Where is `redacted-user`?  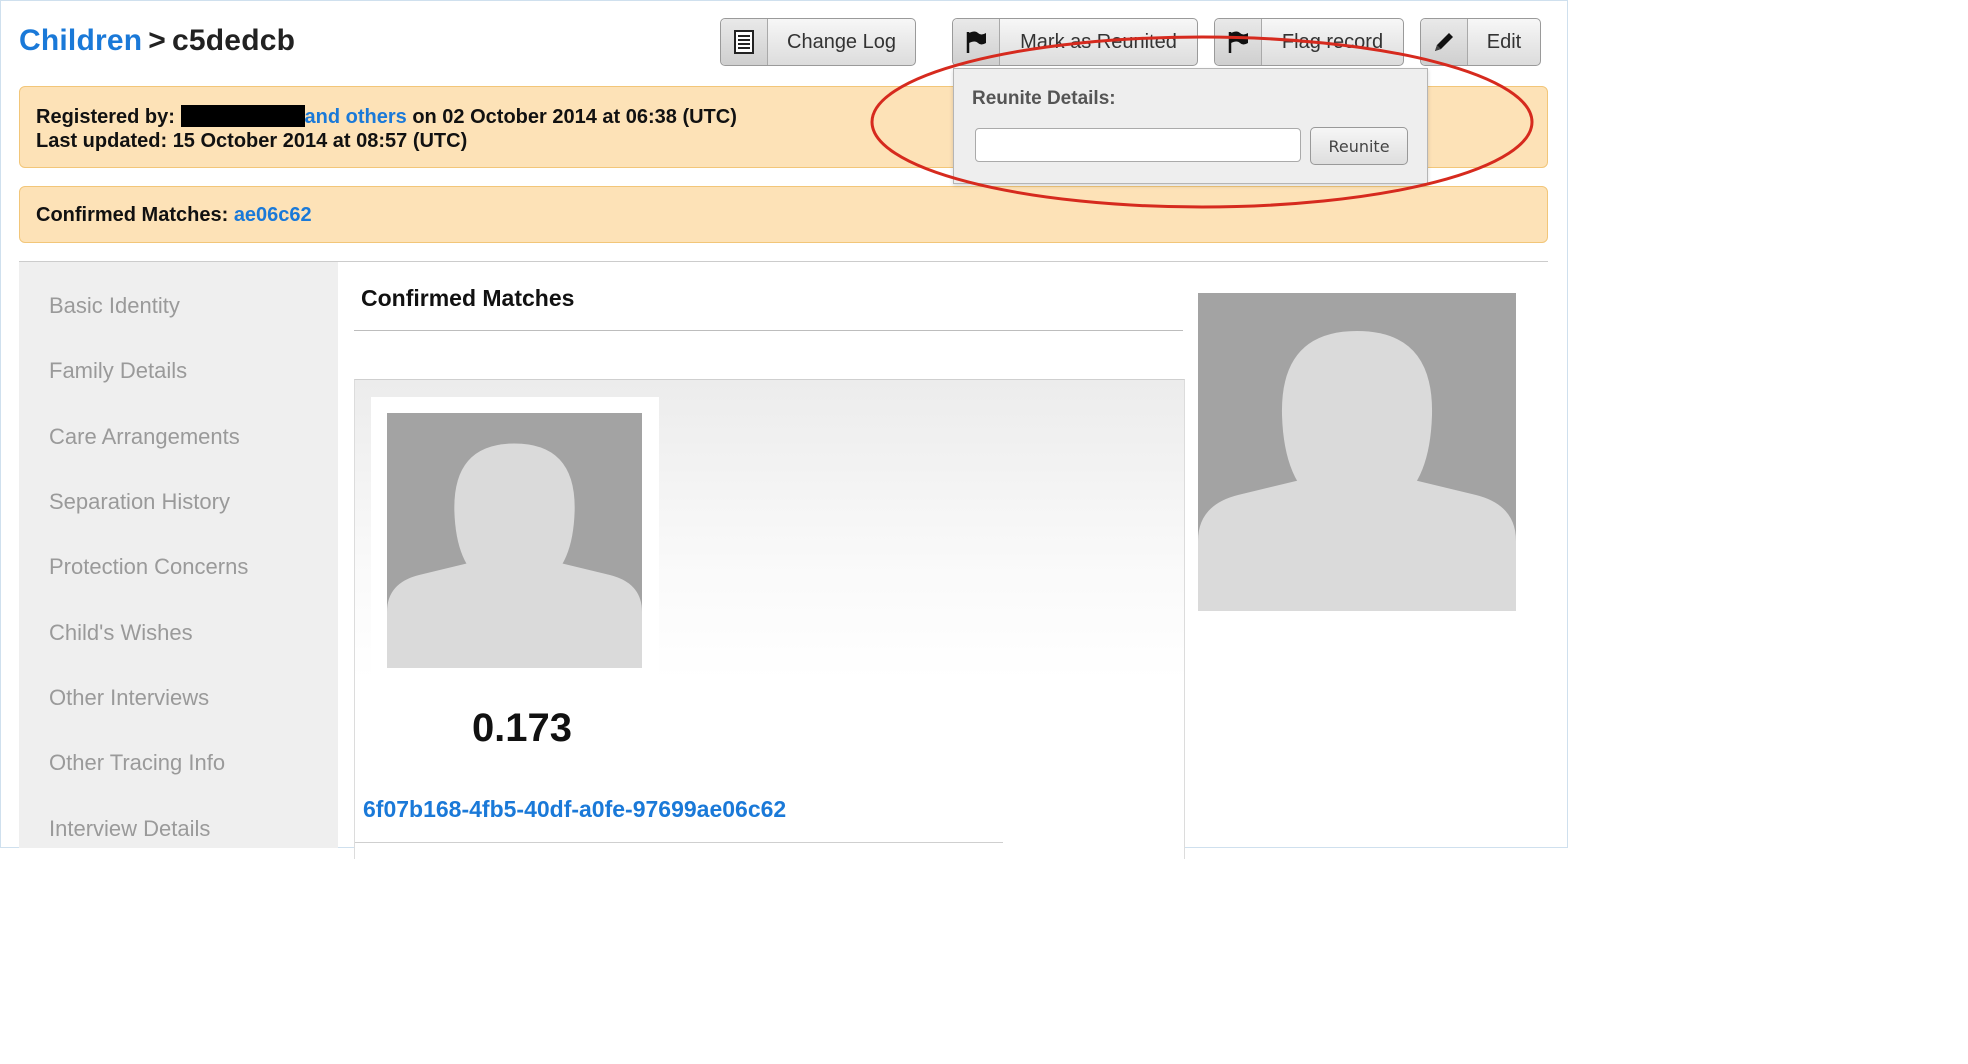
redacted-user is located at coordinates (242, 116).